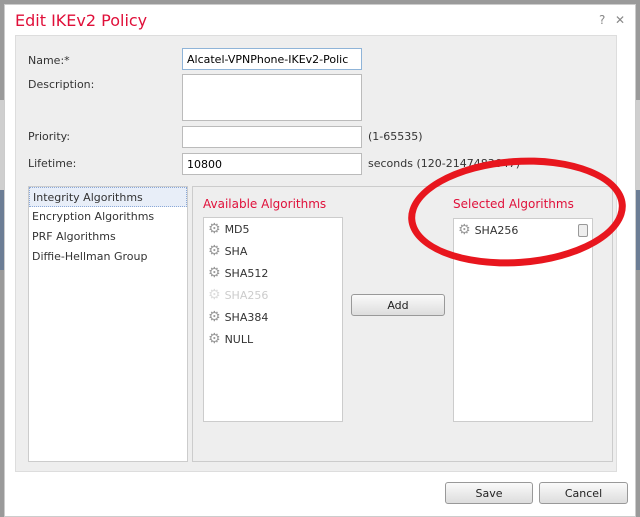  What do you see at coordinates (272, 164) in the screenshot?
I see `lifetime-input` at bounding box center [272, 164].